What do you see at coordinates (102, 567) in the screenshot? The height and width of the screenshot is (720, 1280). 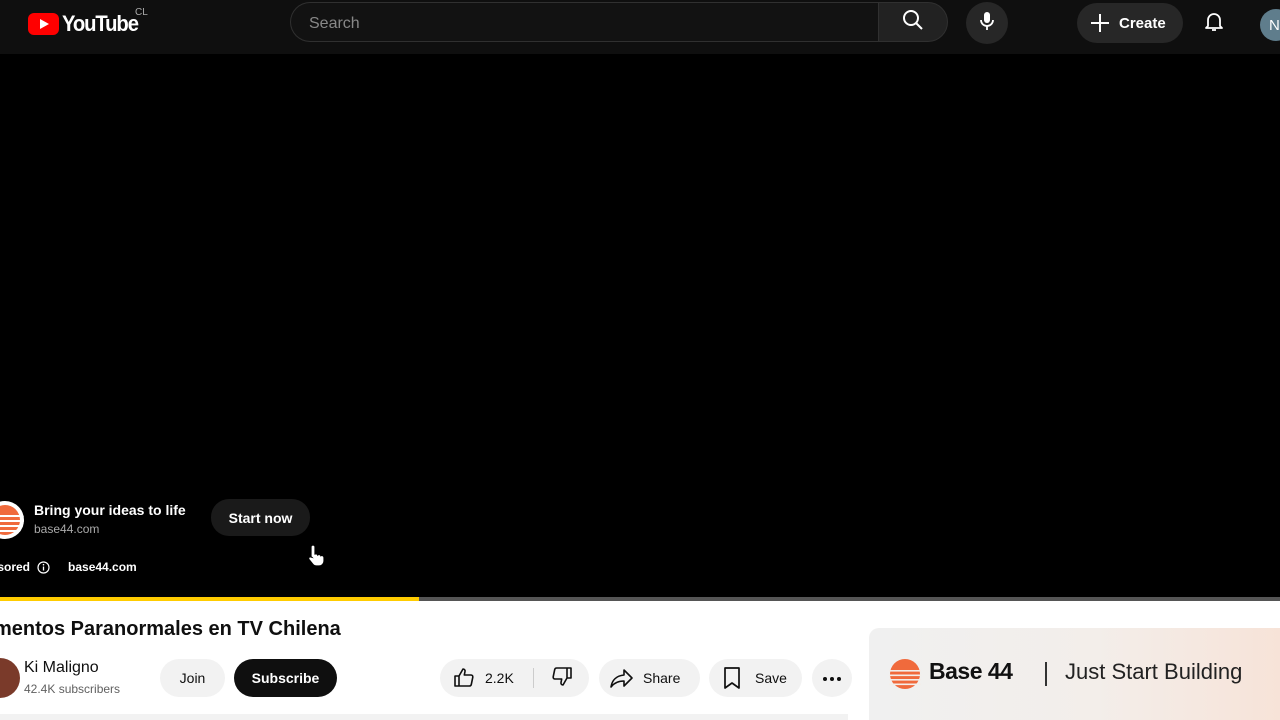 I see `sponsored-domain: base44.com` at bounding box center [102, 567].